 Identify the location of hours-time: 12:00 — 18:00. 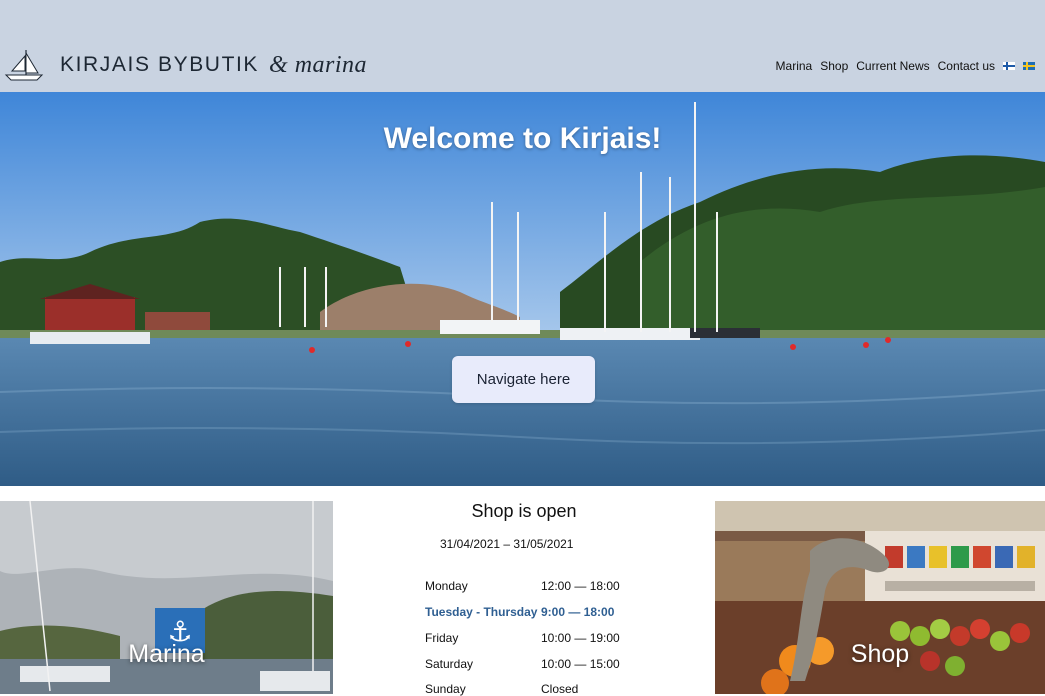
(580, 586).